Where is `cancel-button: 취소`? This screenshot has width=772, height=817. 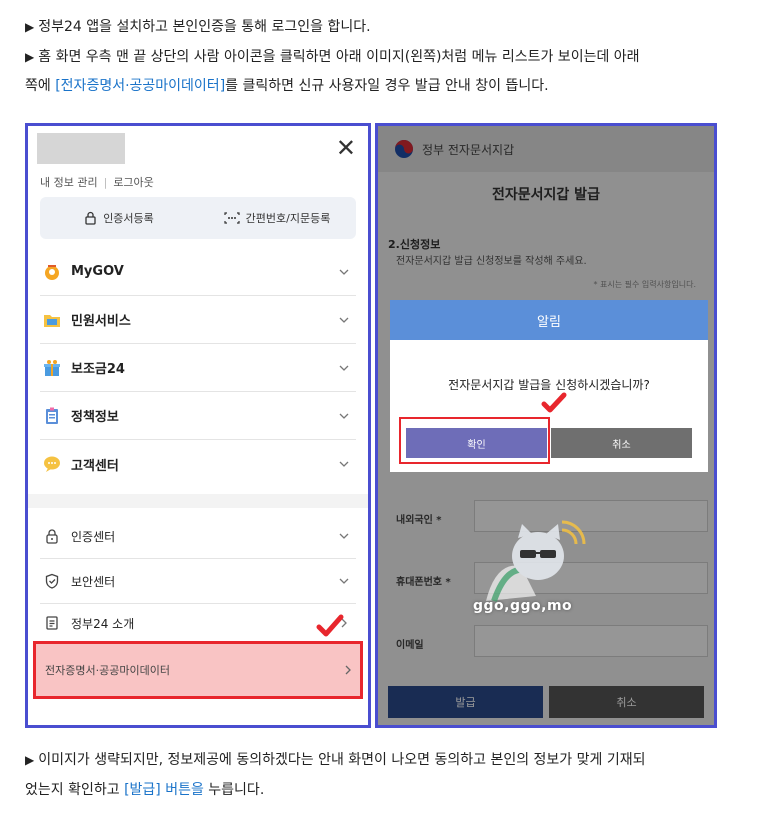 cancel-button: 취소 is located at coordinates (621, 443).